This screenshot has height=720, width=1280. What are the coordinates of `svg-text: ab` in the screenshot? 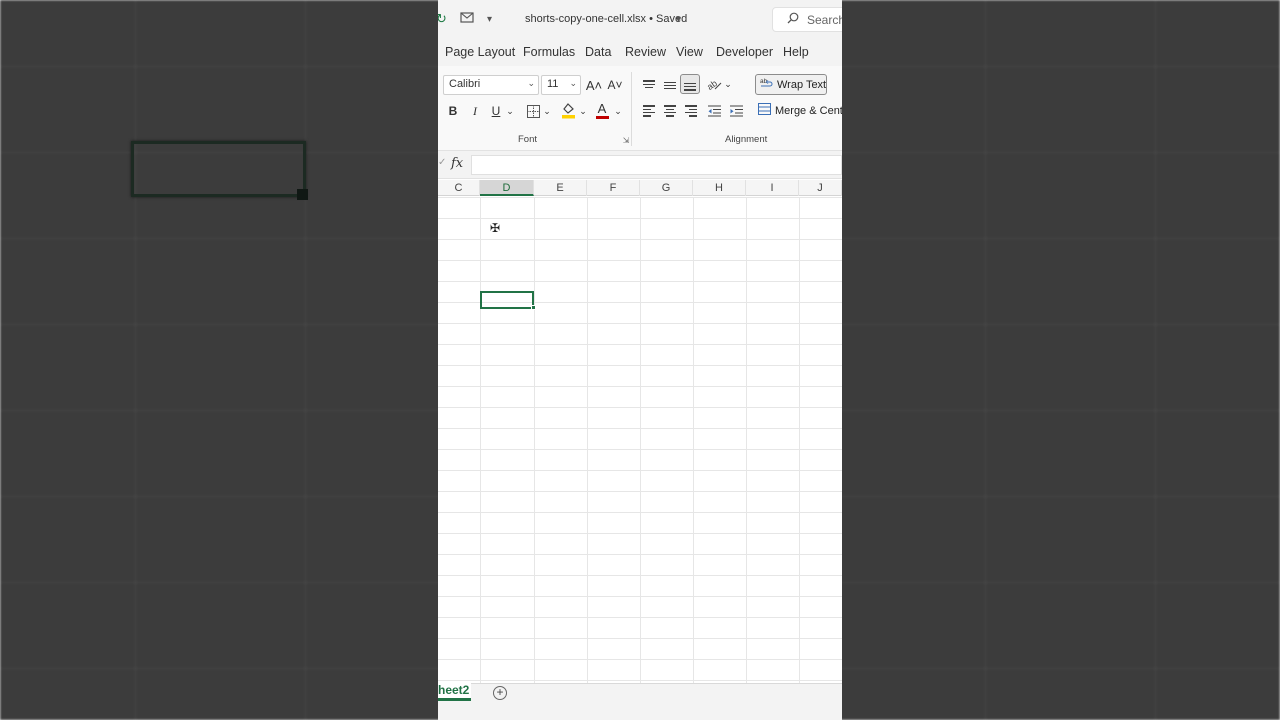 It's located at (713, 84).